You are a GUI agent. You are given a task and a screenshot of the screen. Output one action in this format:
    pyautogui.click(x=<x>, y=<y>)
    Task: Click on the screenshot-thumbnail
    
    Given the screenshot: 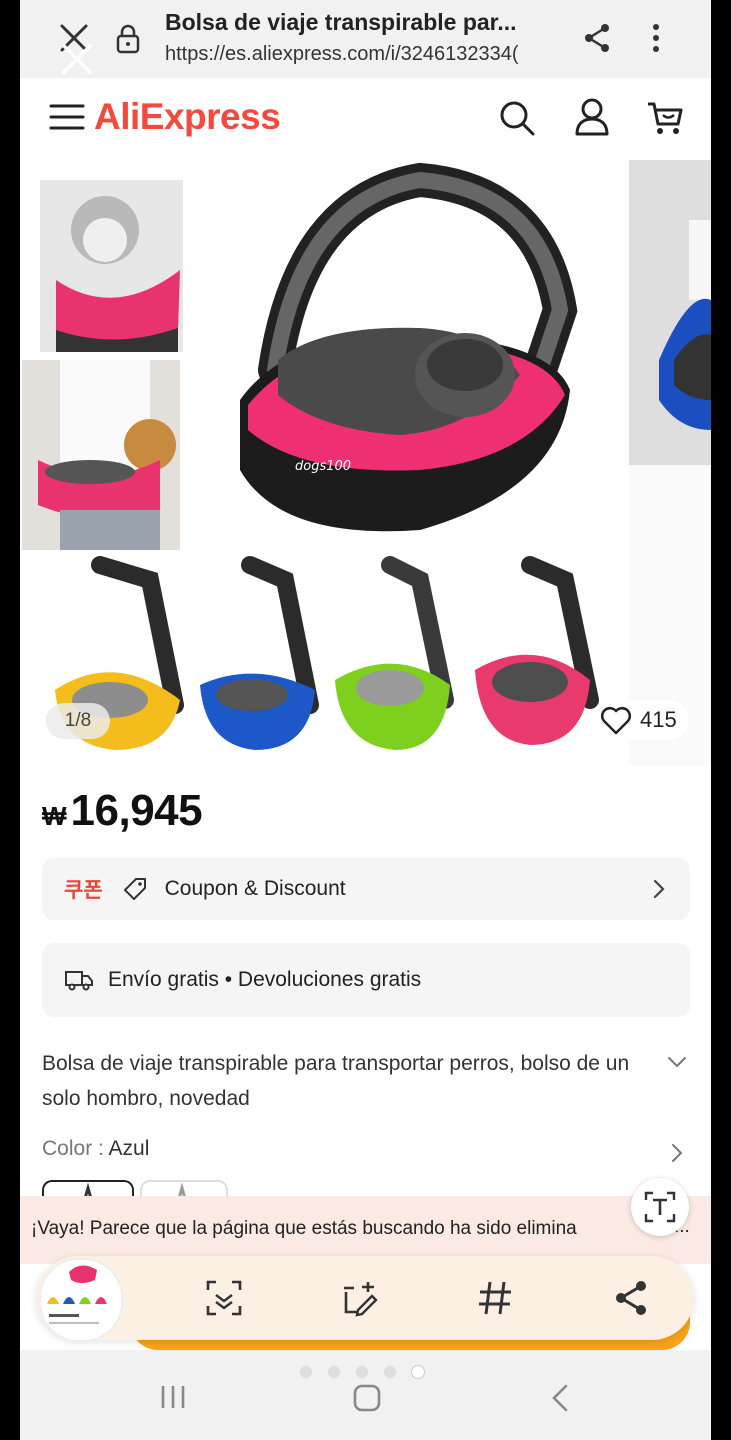 What is the action you would take?
    pyautogui.click(x=81, y=1300)
    